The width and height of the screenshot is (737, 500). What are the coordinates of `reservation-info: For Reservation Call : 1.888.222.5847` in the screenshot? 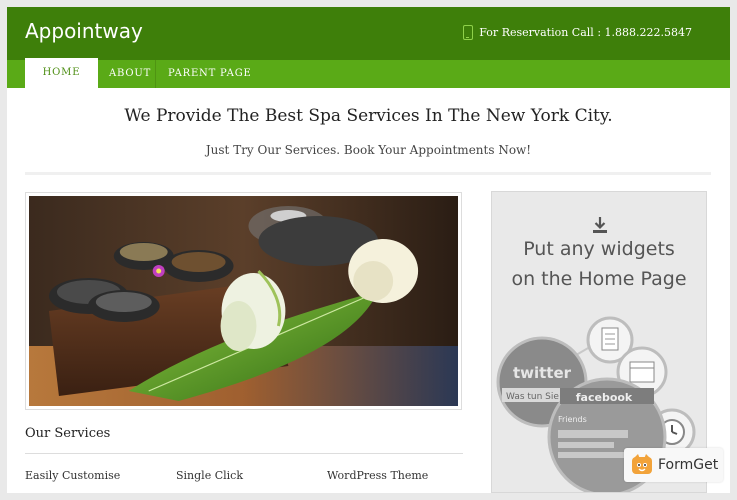 It's located at (577, 32).